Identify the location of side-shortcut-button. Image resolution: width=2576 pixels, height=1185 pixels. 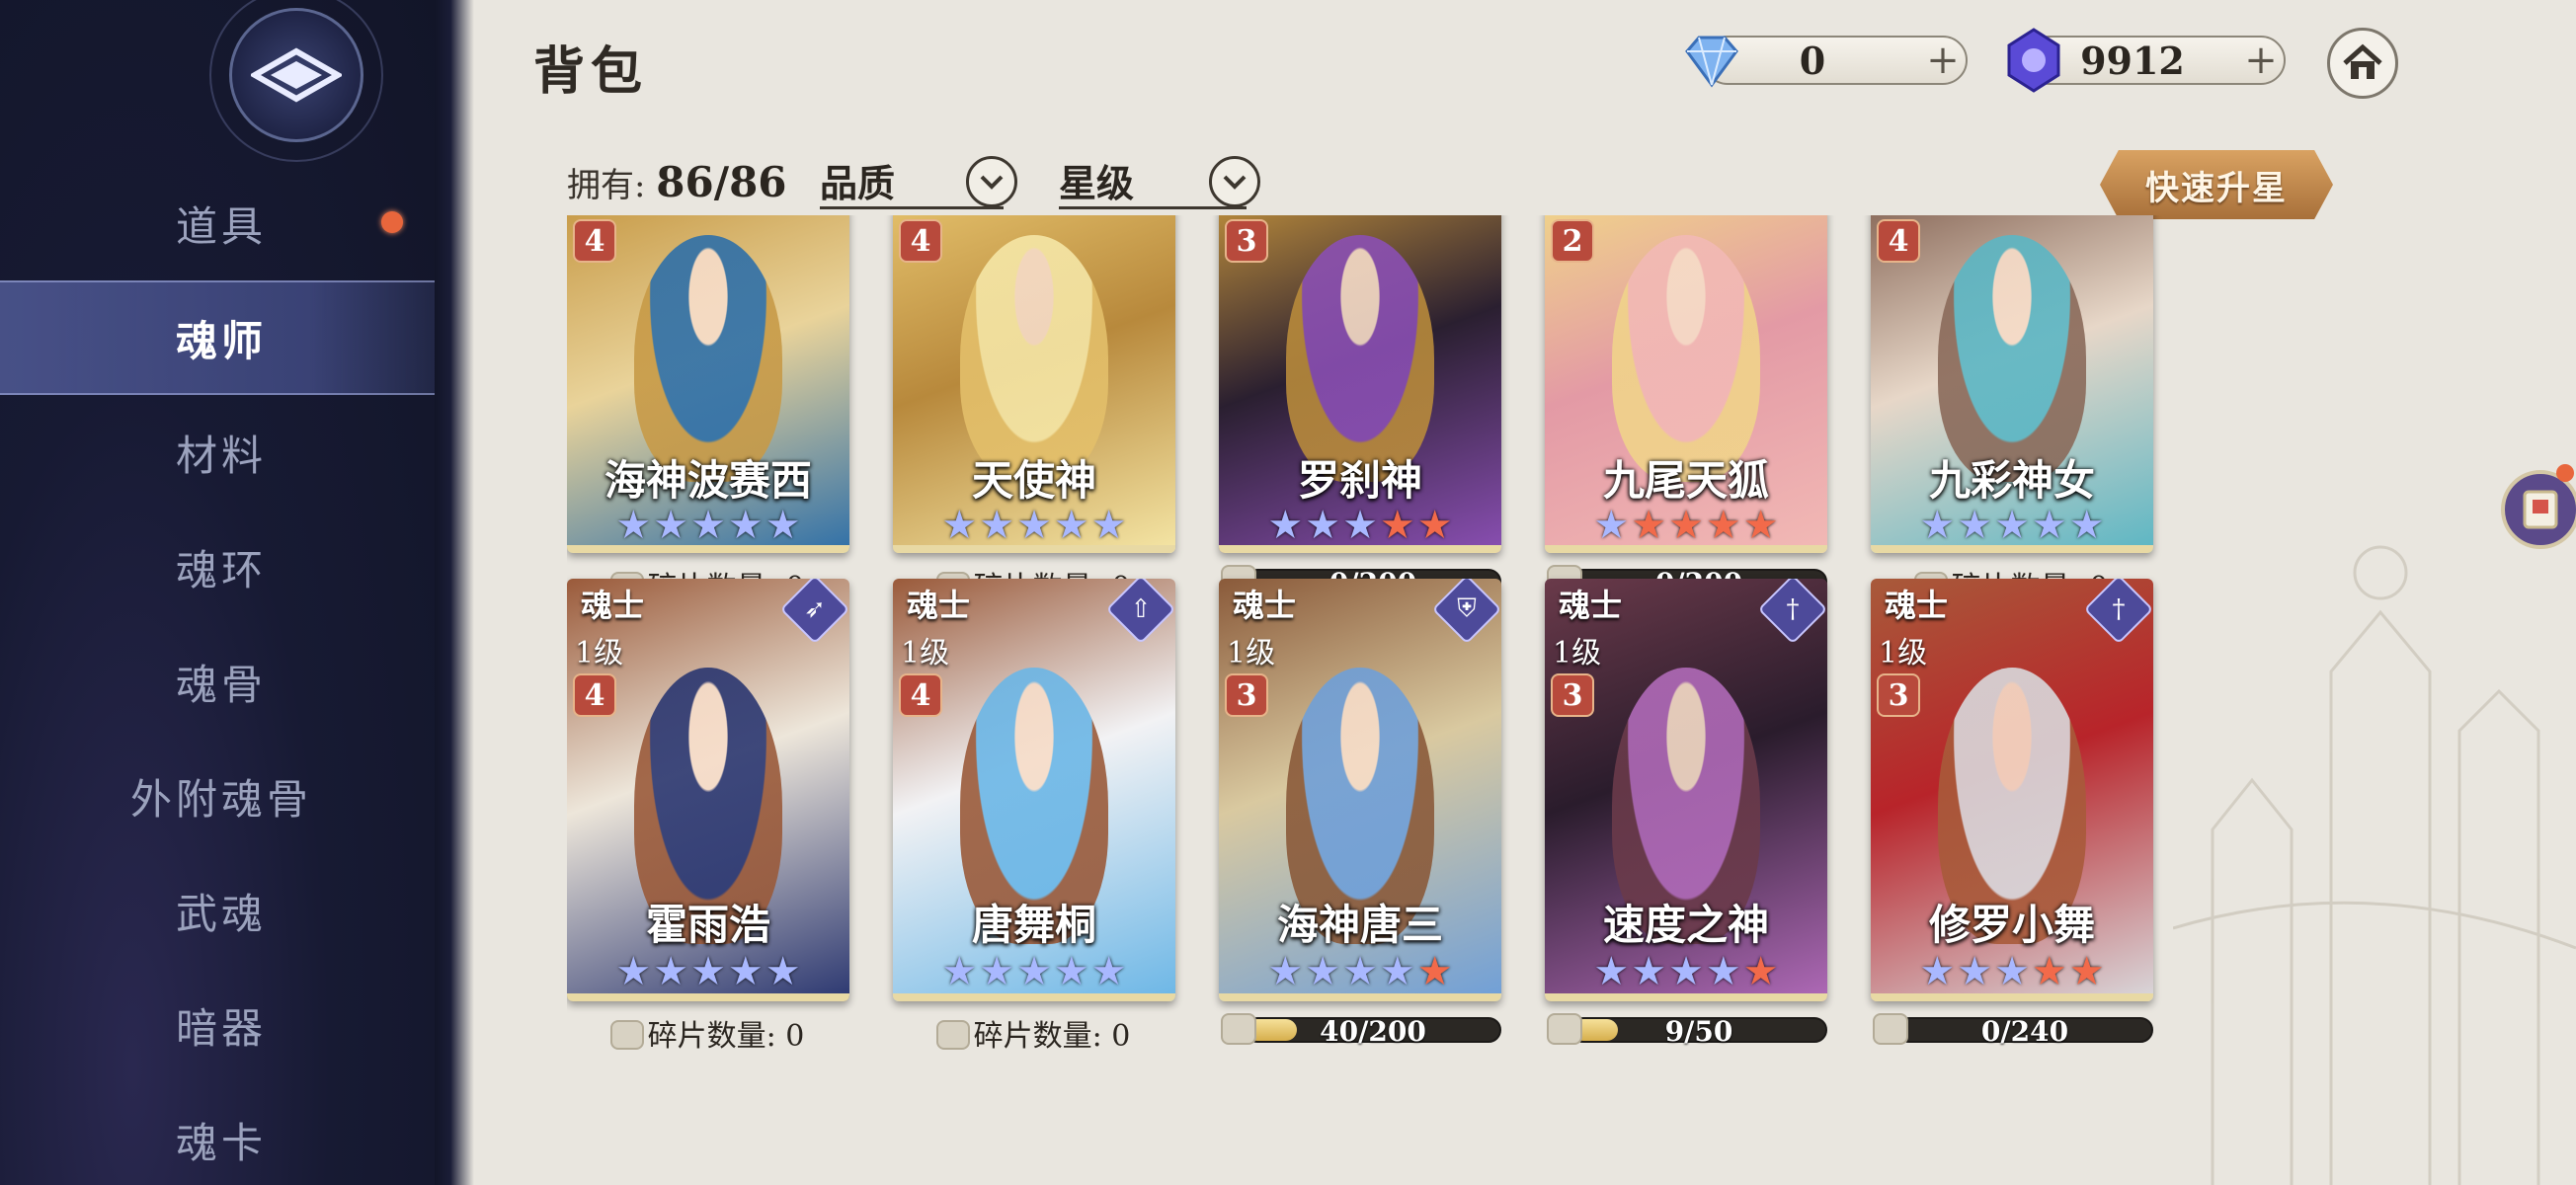
(2538, 509).